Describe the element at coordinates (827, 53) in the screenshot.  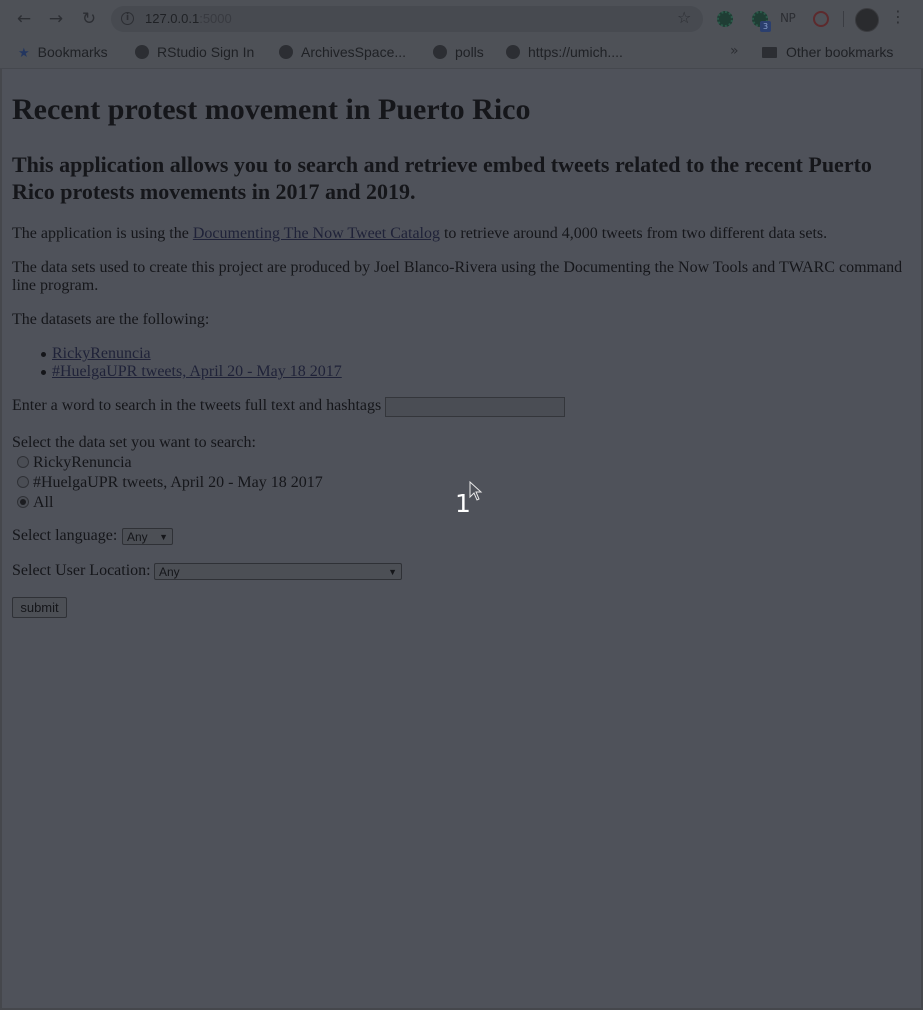
I see `other-bookmarks: Other bookmarks` at that location.